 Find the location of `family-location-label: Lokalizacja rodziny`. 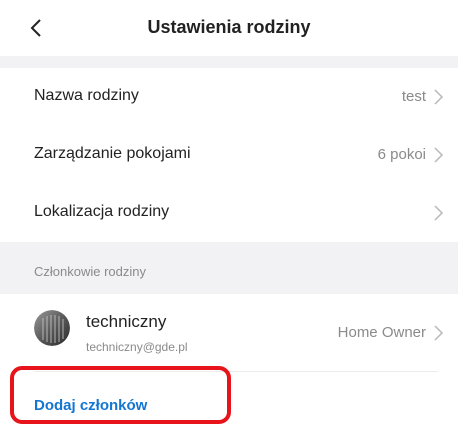

family-location-label: Lokalizacja rodziny is located at coordinates (102, 211).